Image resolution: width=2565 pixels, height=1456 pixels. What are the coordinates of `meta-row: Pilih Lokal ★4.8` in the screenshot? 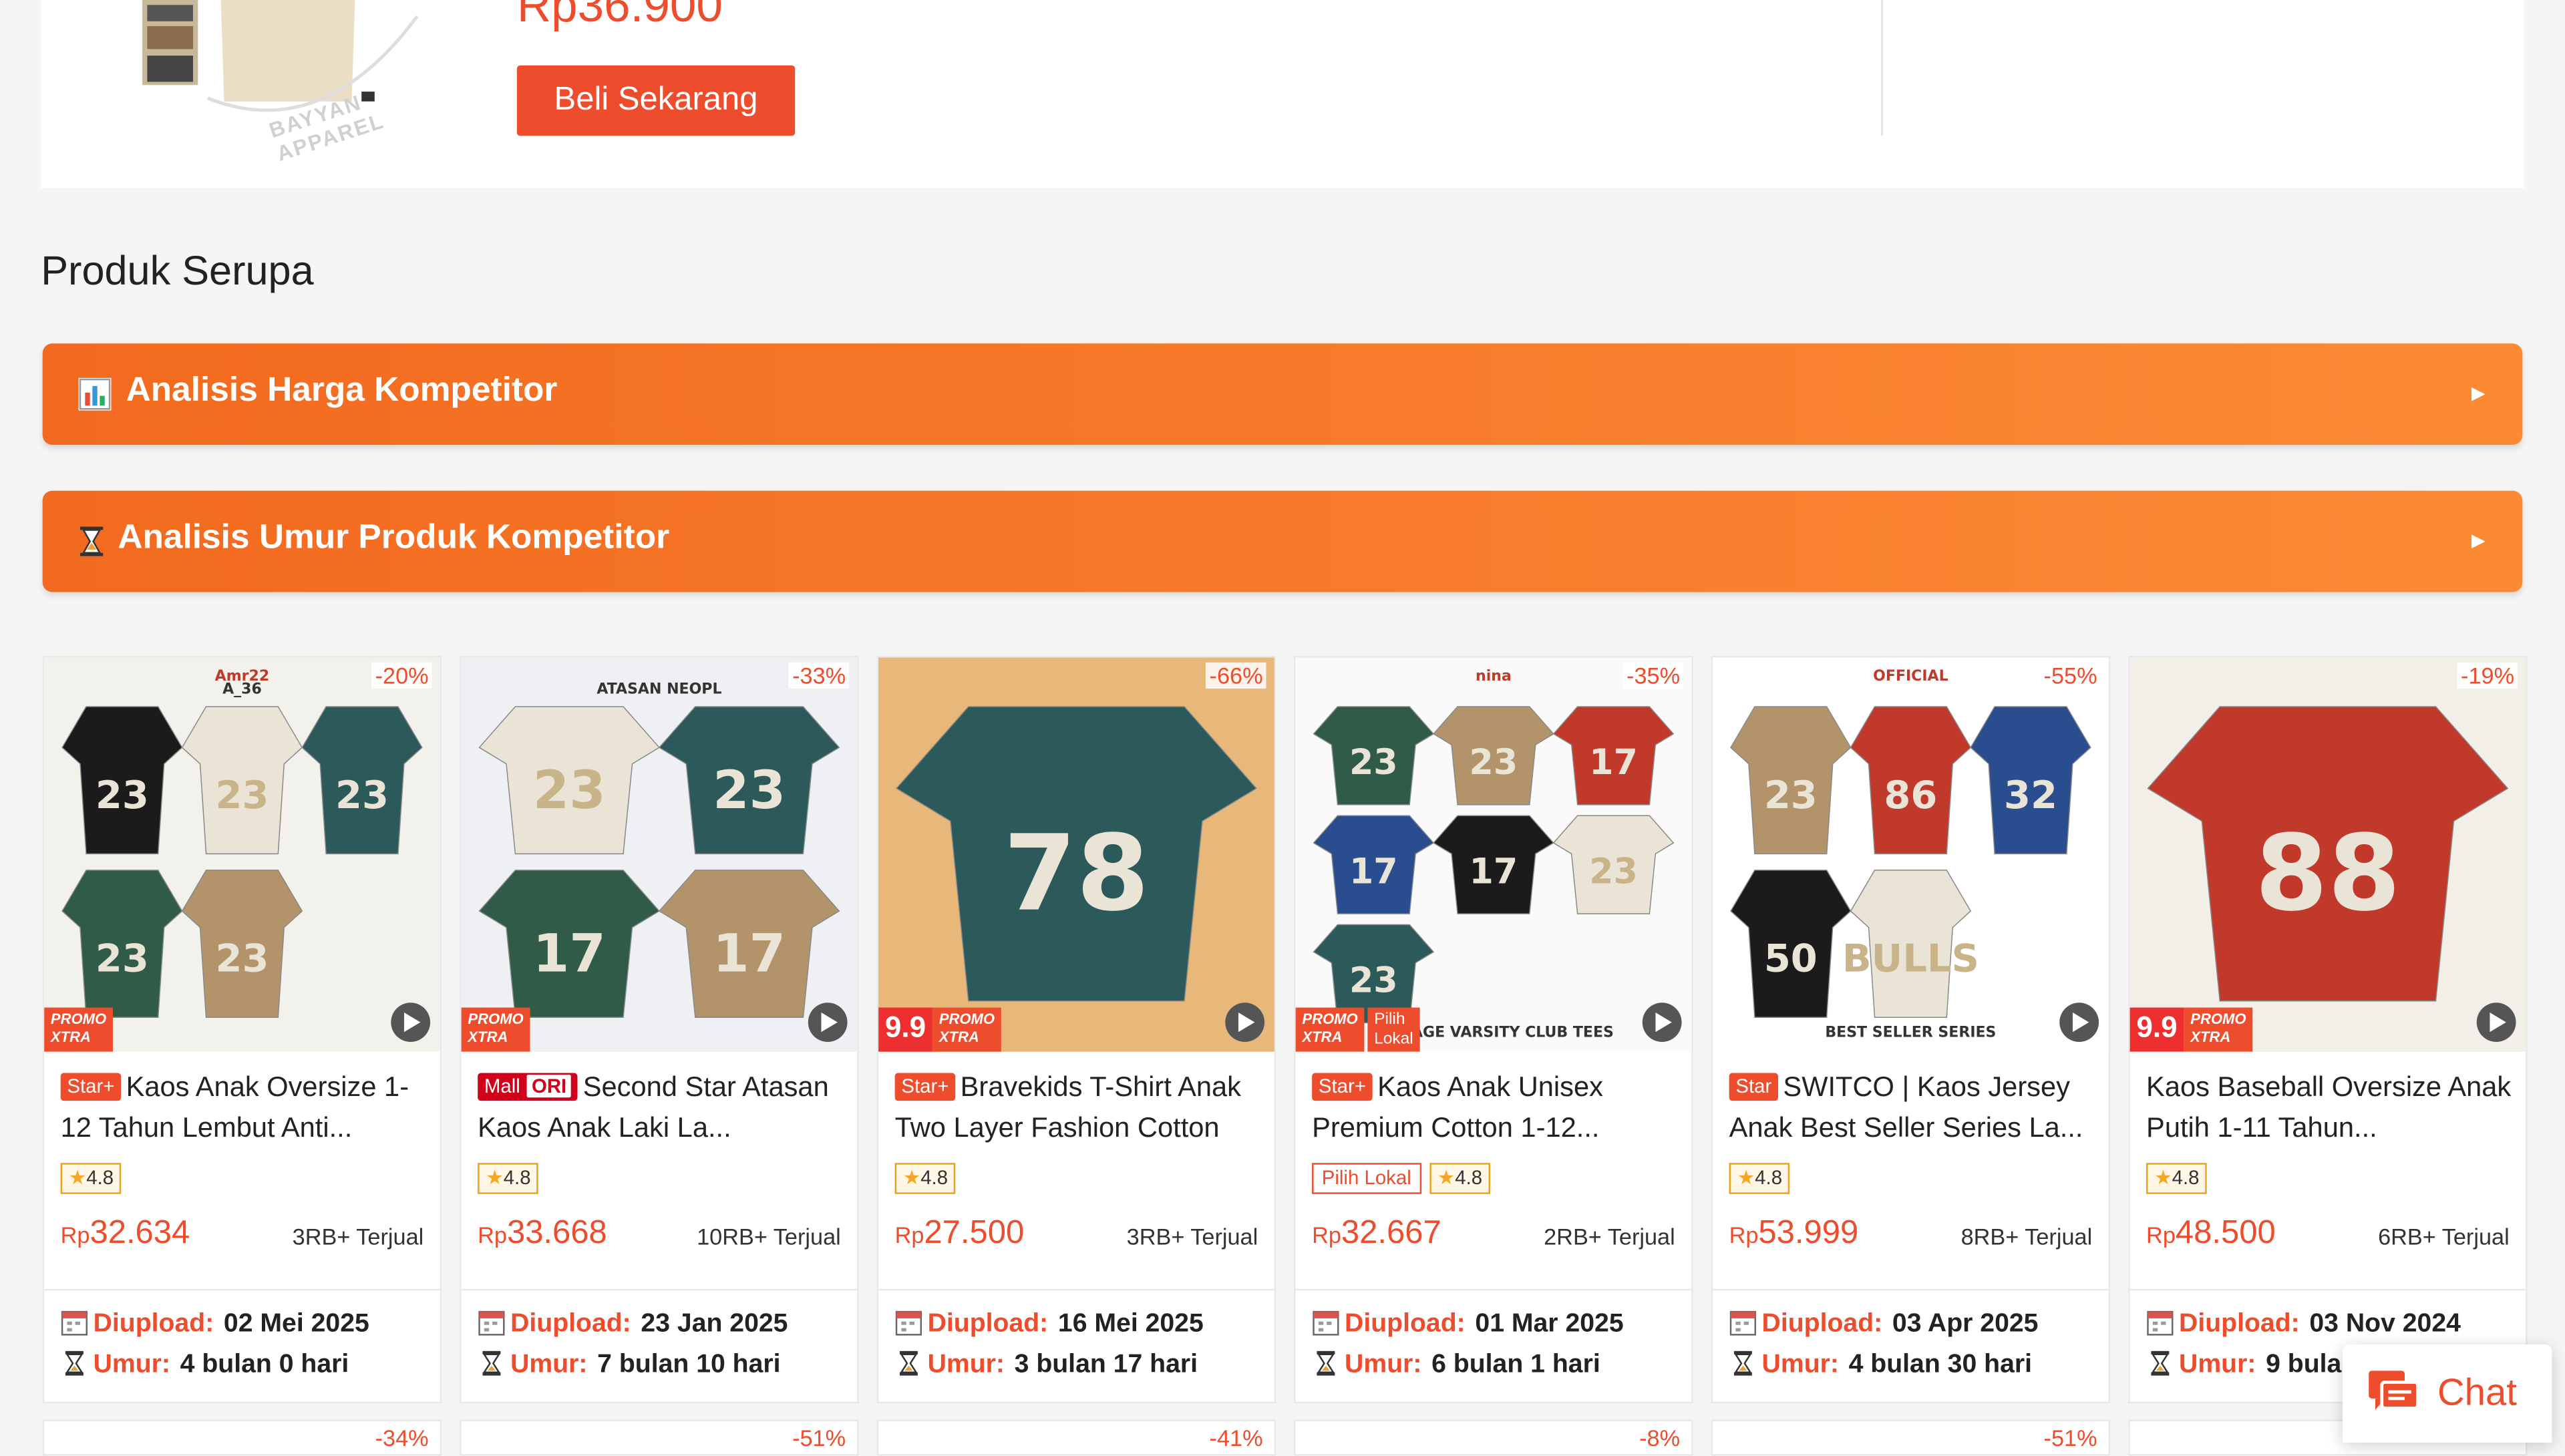 It's located at (1401, 1178).